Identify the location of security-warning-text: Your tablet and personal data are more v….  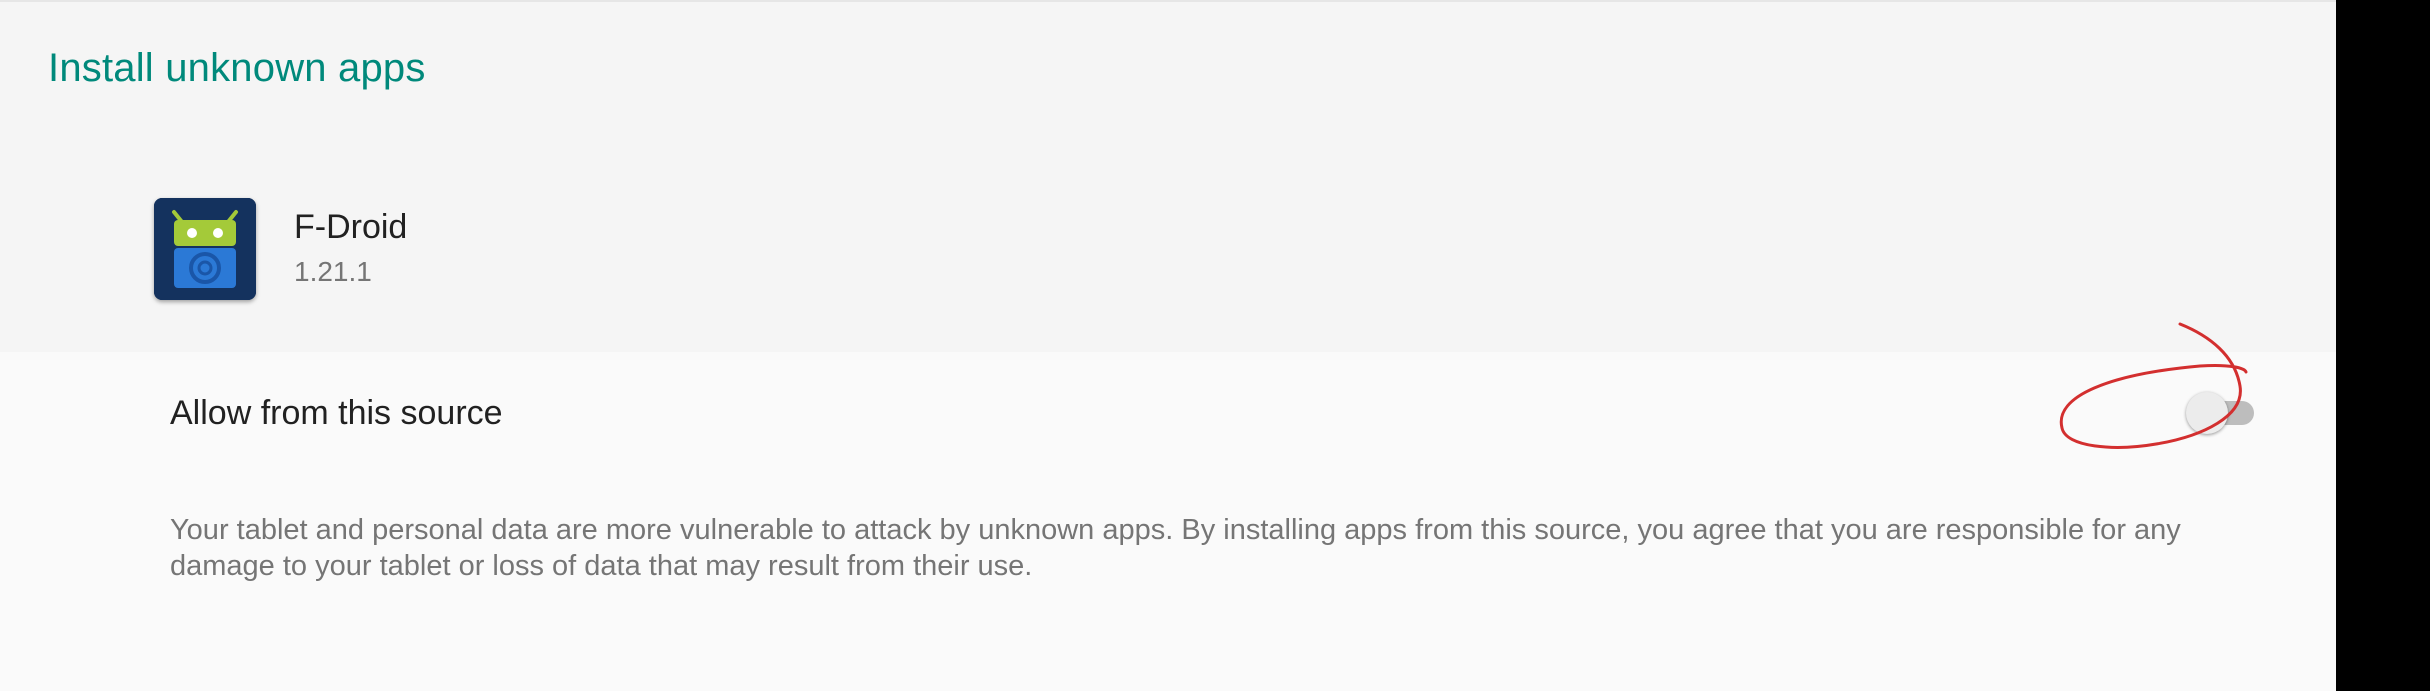
(1175, 548).